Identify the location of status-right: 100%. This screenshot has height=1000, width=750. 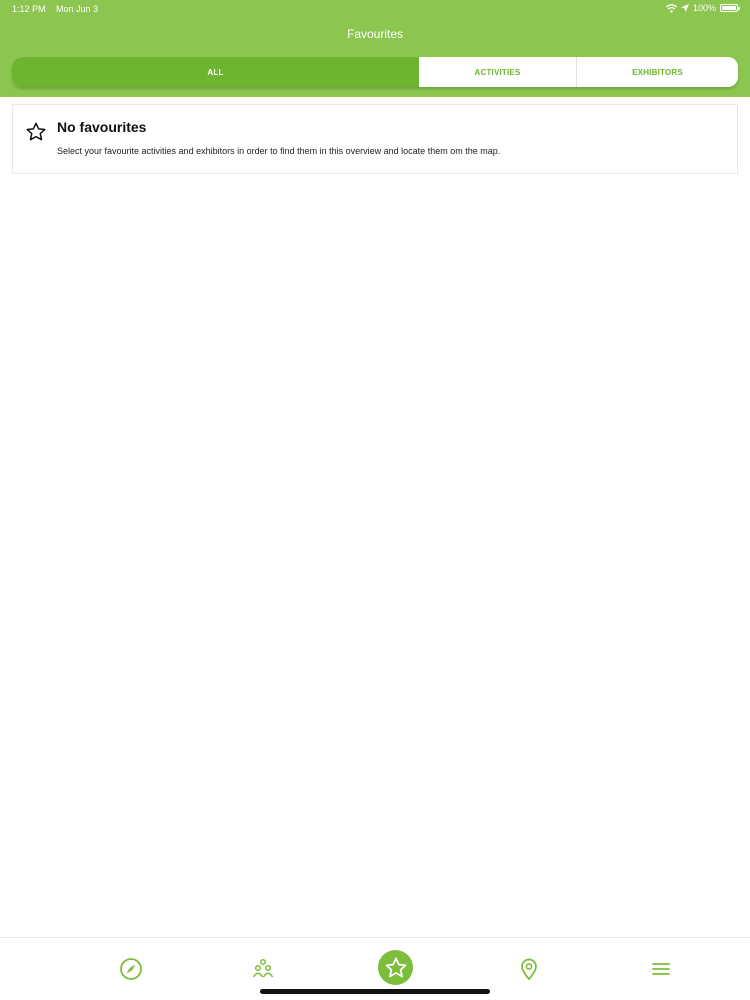
(703, 8).